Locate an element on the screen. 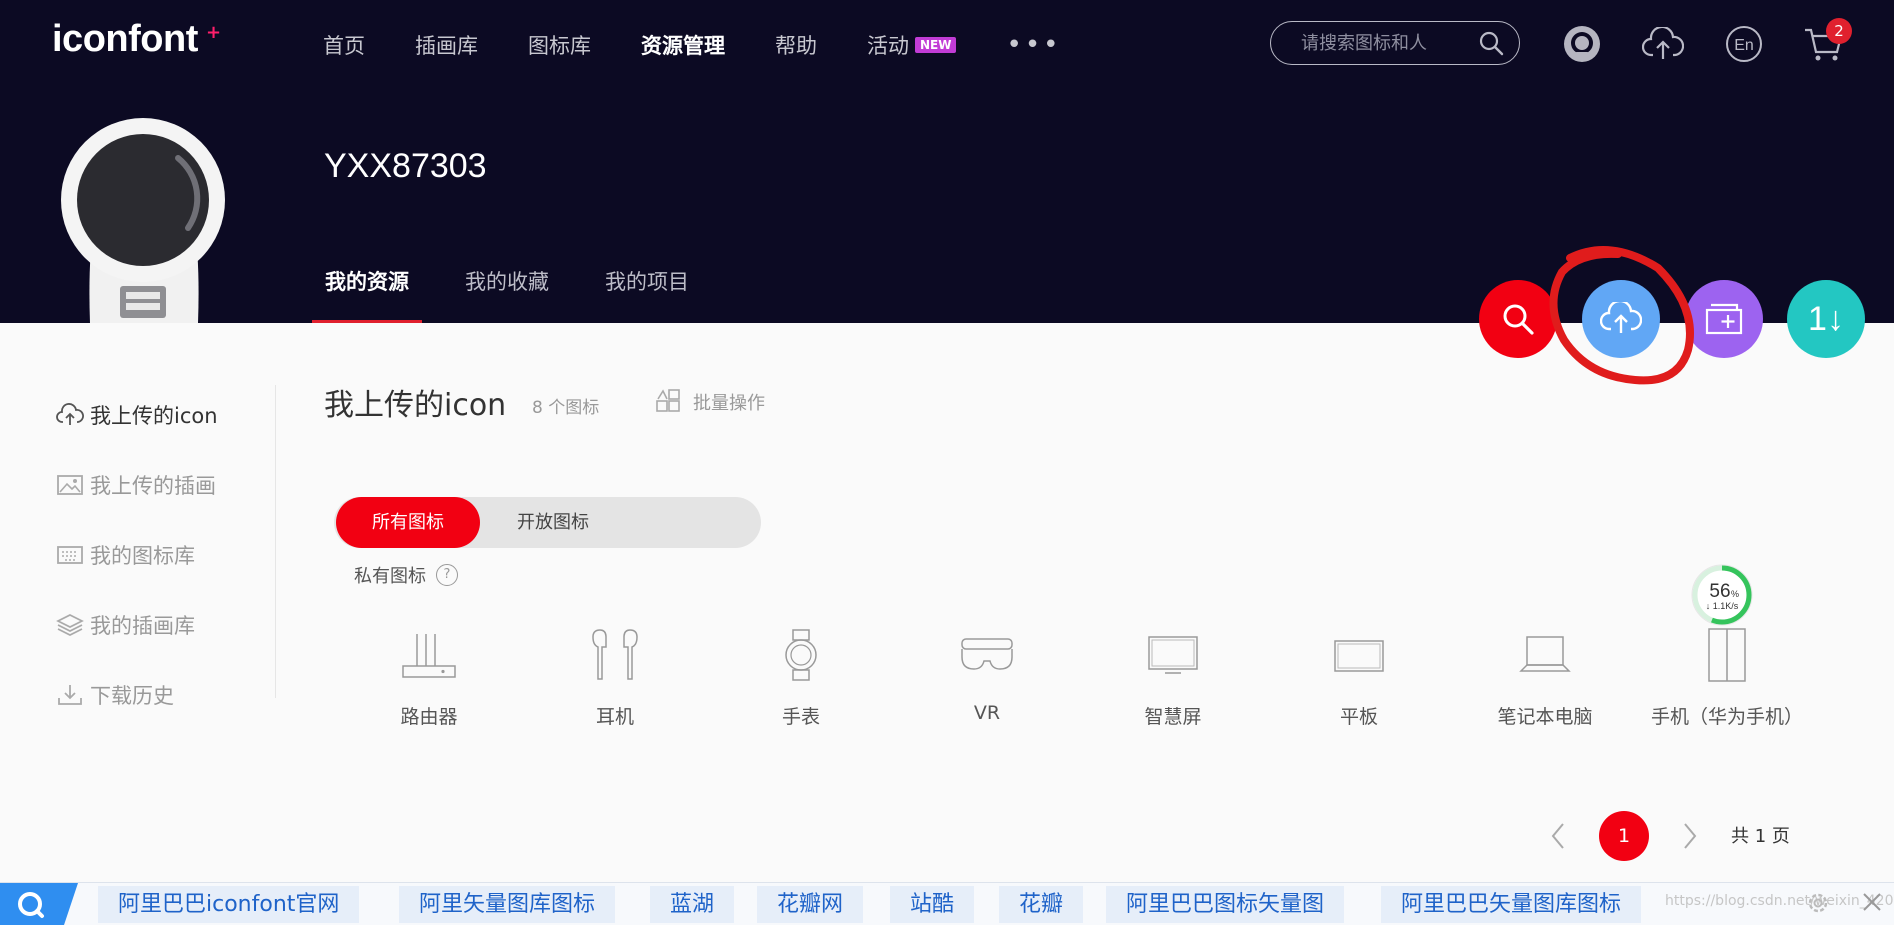 The height and width of the screenshot is (925, 1894). icon-count: 8 个图标 is located at coordinates (566, 408).